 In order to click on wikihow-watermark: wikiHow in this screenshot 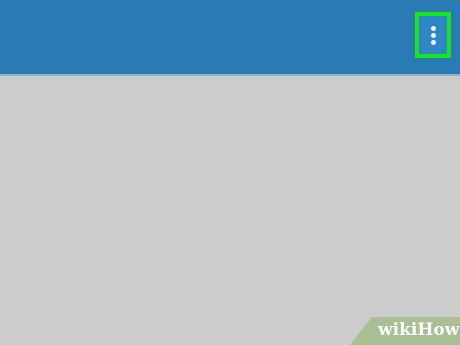, I will do `click(405, 331)`.